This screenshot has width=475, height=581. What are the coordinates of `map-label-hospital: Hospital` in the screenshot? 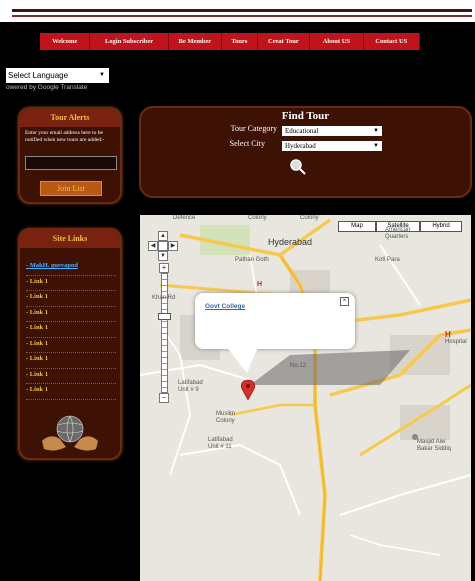 It's located at (456, 342).